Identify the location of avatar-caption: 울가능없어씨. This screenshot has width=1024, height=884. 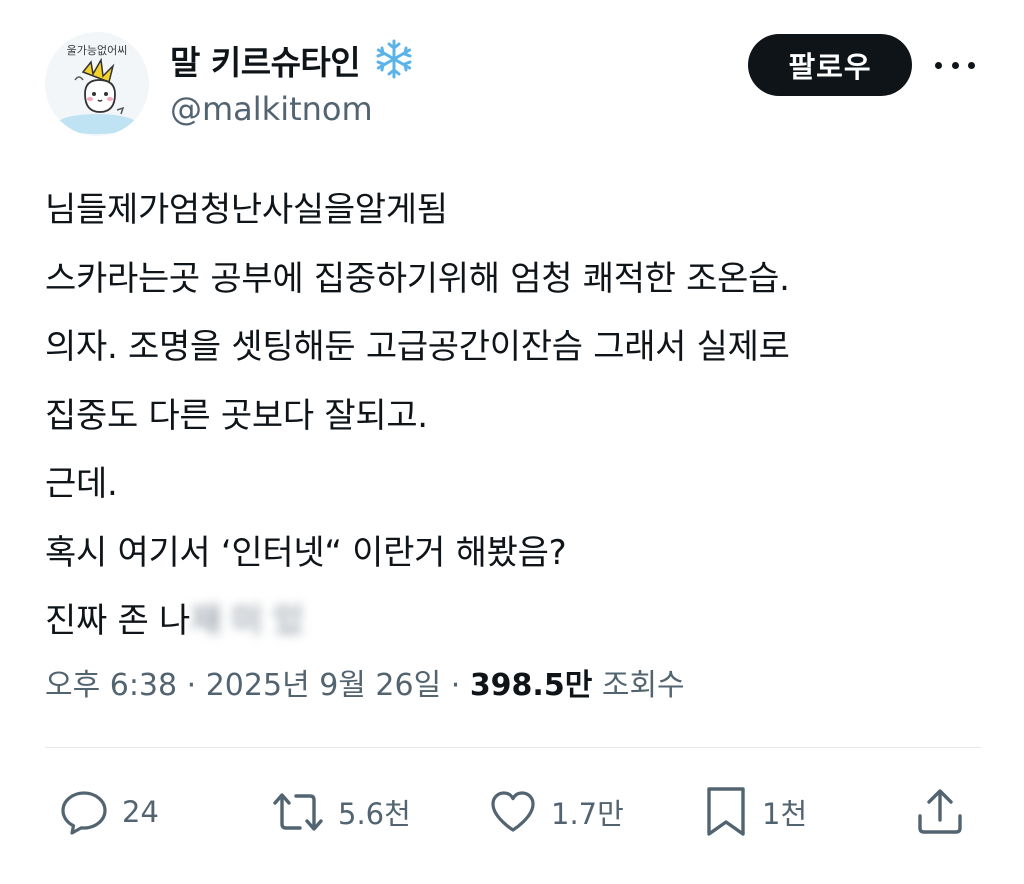
(97, 50).